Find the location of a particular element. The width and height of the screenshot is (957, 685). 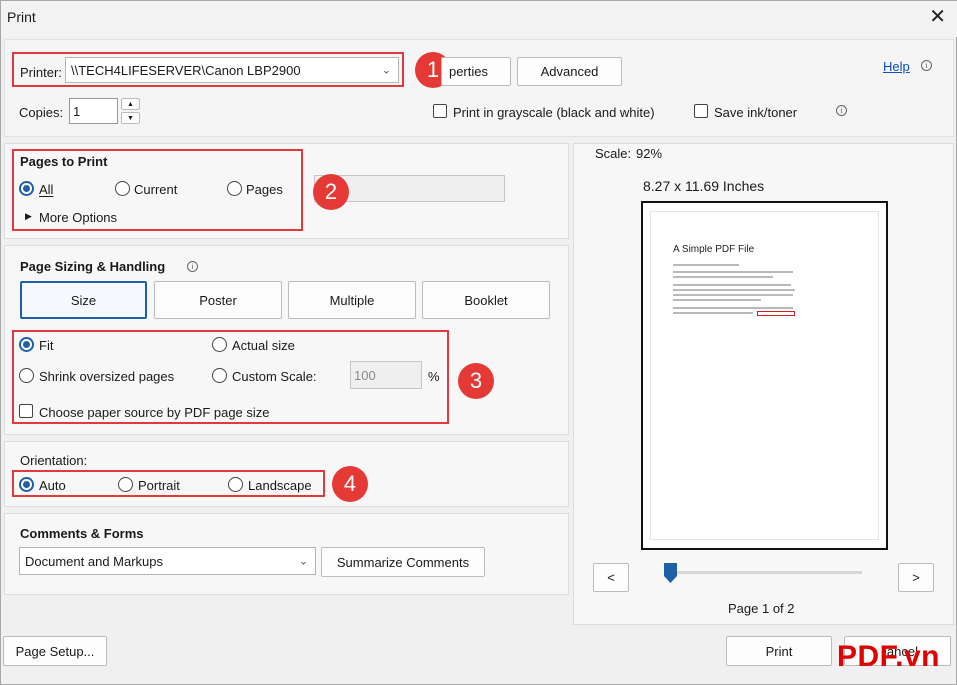

preview-text-highlight is located at coordinates (776, 313).